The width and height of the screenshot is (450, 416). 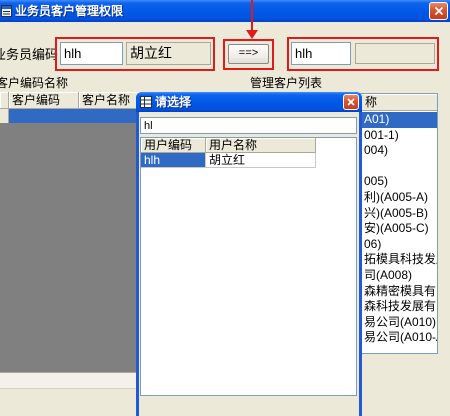 What do you see at coordinates (173, 145) in the screenshot?
I see `column-header-user-code: 用户编码` at bounding box center [173, 145].